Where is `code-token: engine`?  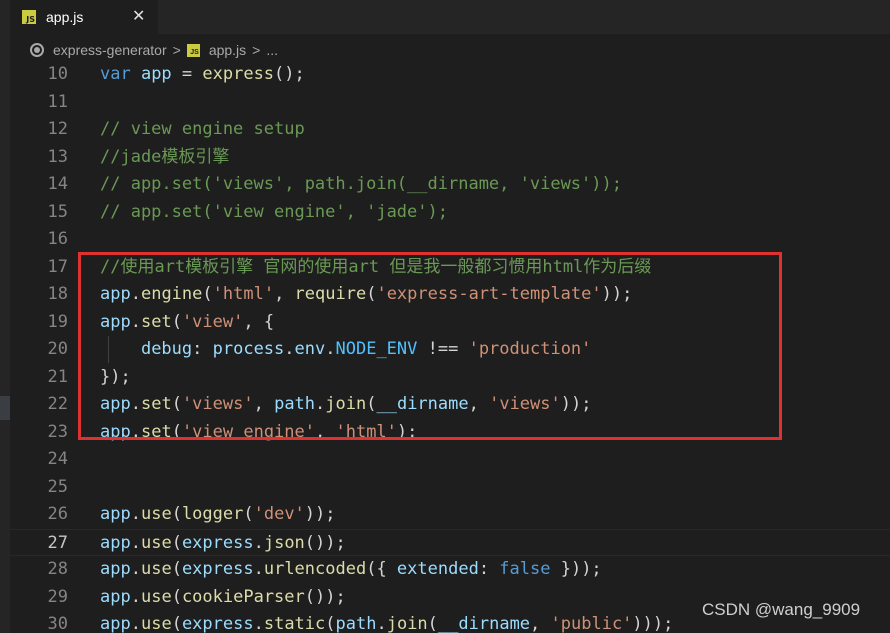
code-token: engine is located at coordinates (171, 294).